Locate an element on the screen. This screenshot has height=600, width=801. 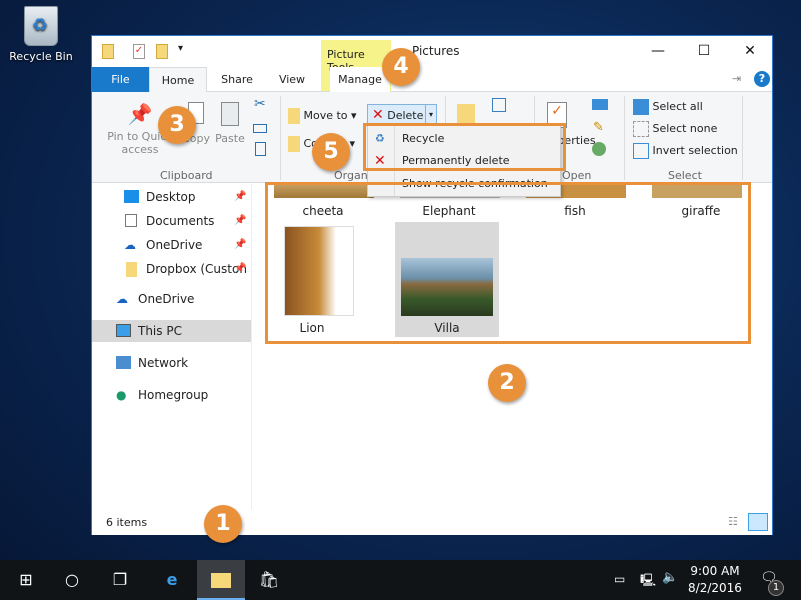
battery-icon: ▭ is located at coordinates (619, 579).